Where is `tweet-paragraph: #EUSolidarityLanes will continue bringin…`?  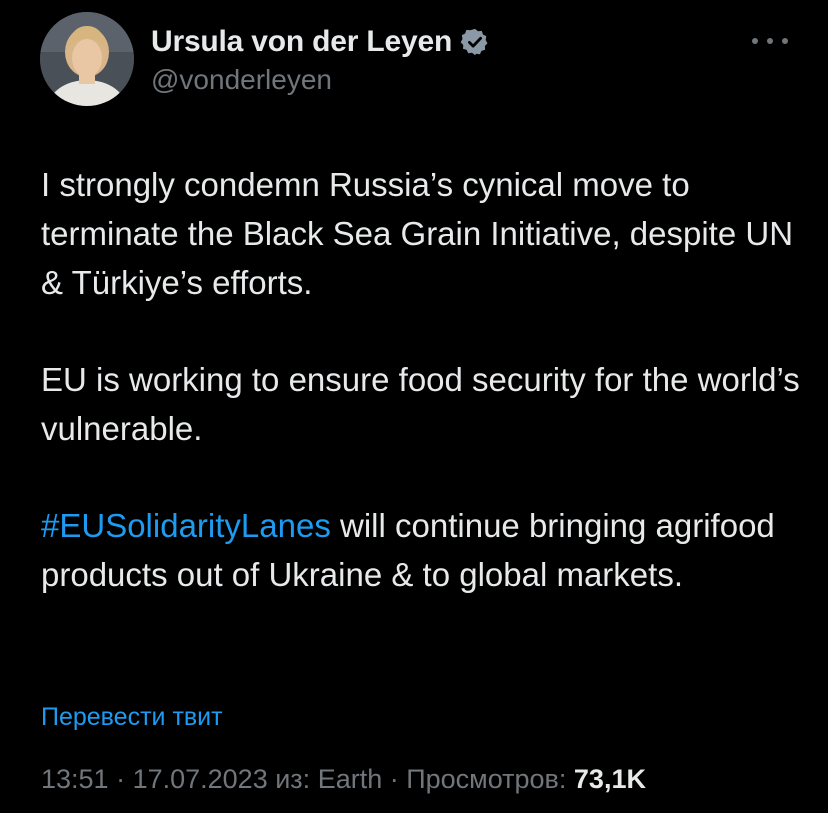 tweet-paragraph: #EUSolidarityLanes will continue bringin… is located at coordinates (421, 550).